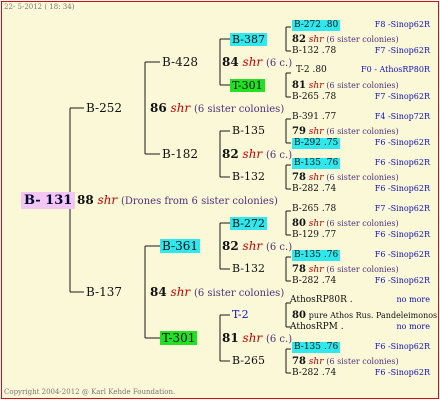  I want to click on gen4-queen: B-391 .77, so click(314, 117).